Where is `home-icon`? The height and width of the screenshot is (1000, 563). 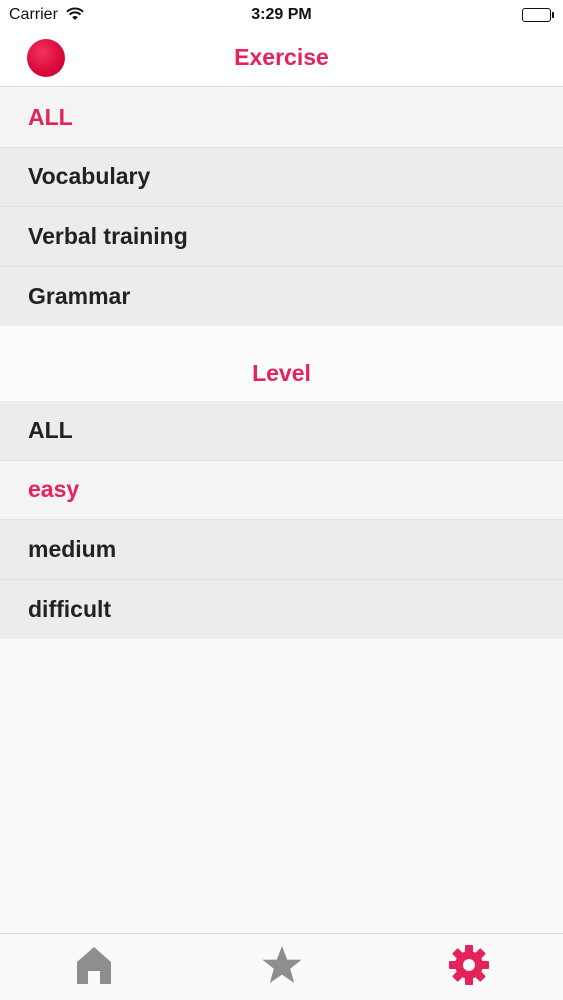 home-icon is located at coordinates (94, 965).